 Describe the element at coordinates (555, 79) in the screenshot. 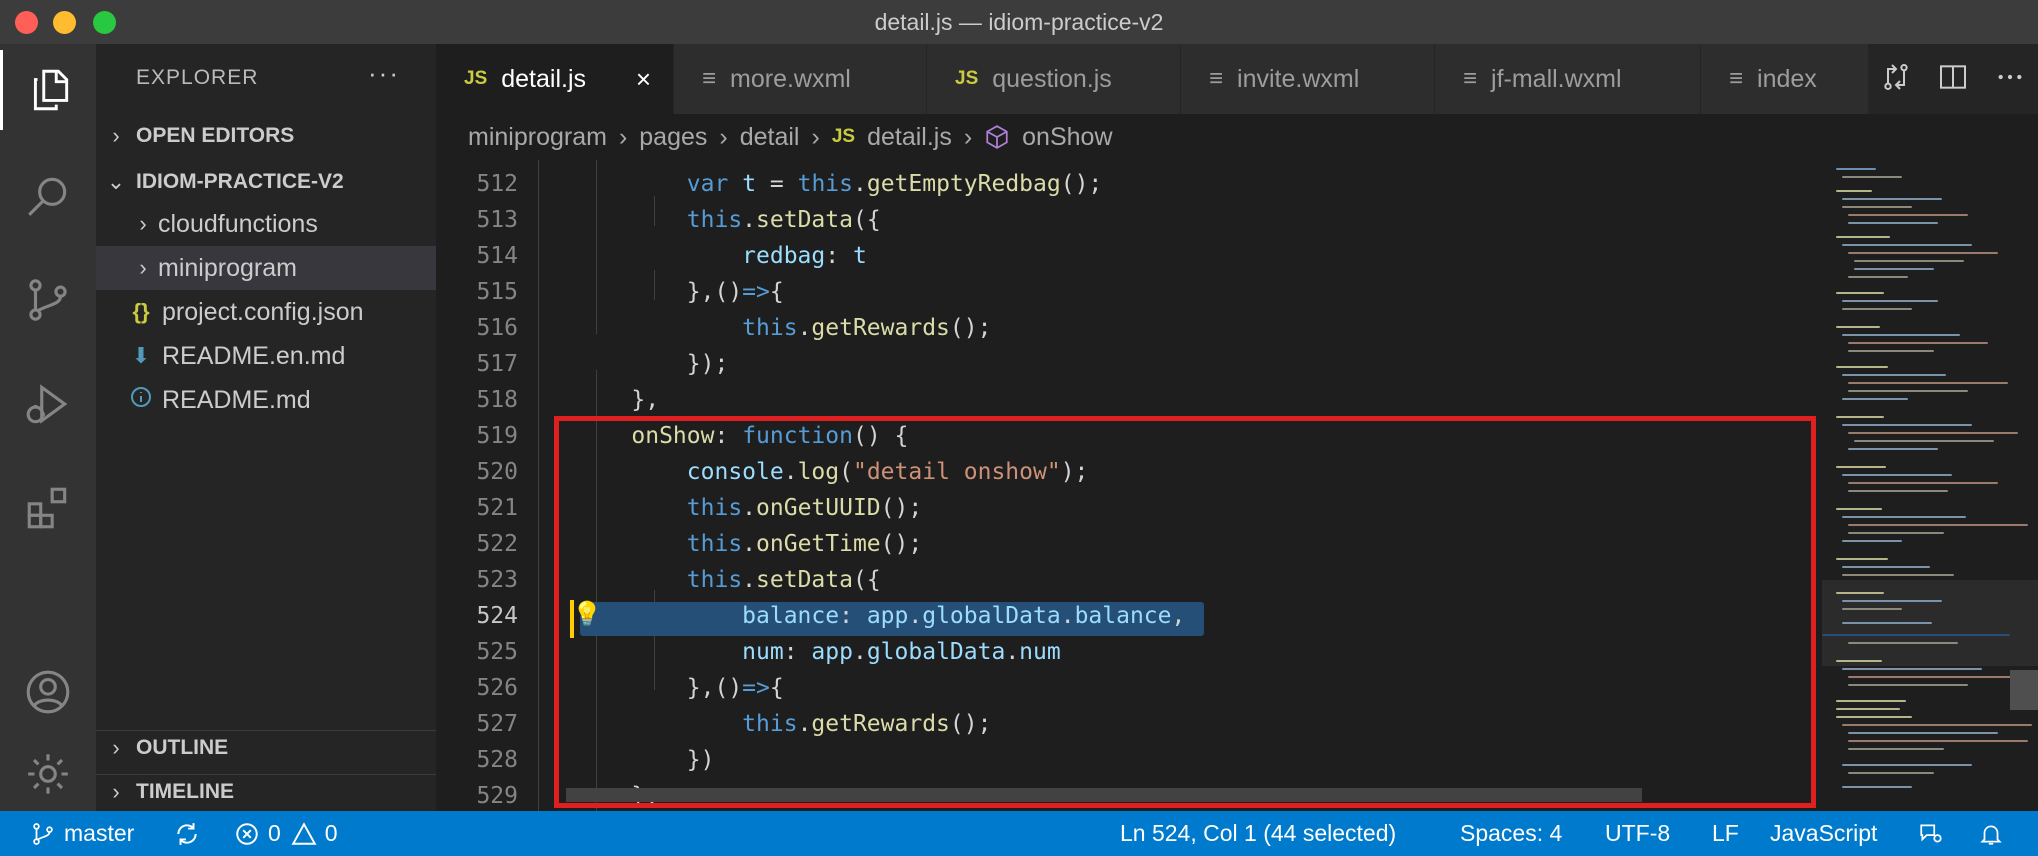

I see `tab-detail-js: JS detail.js ×` at that location.